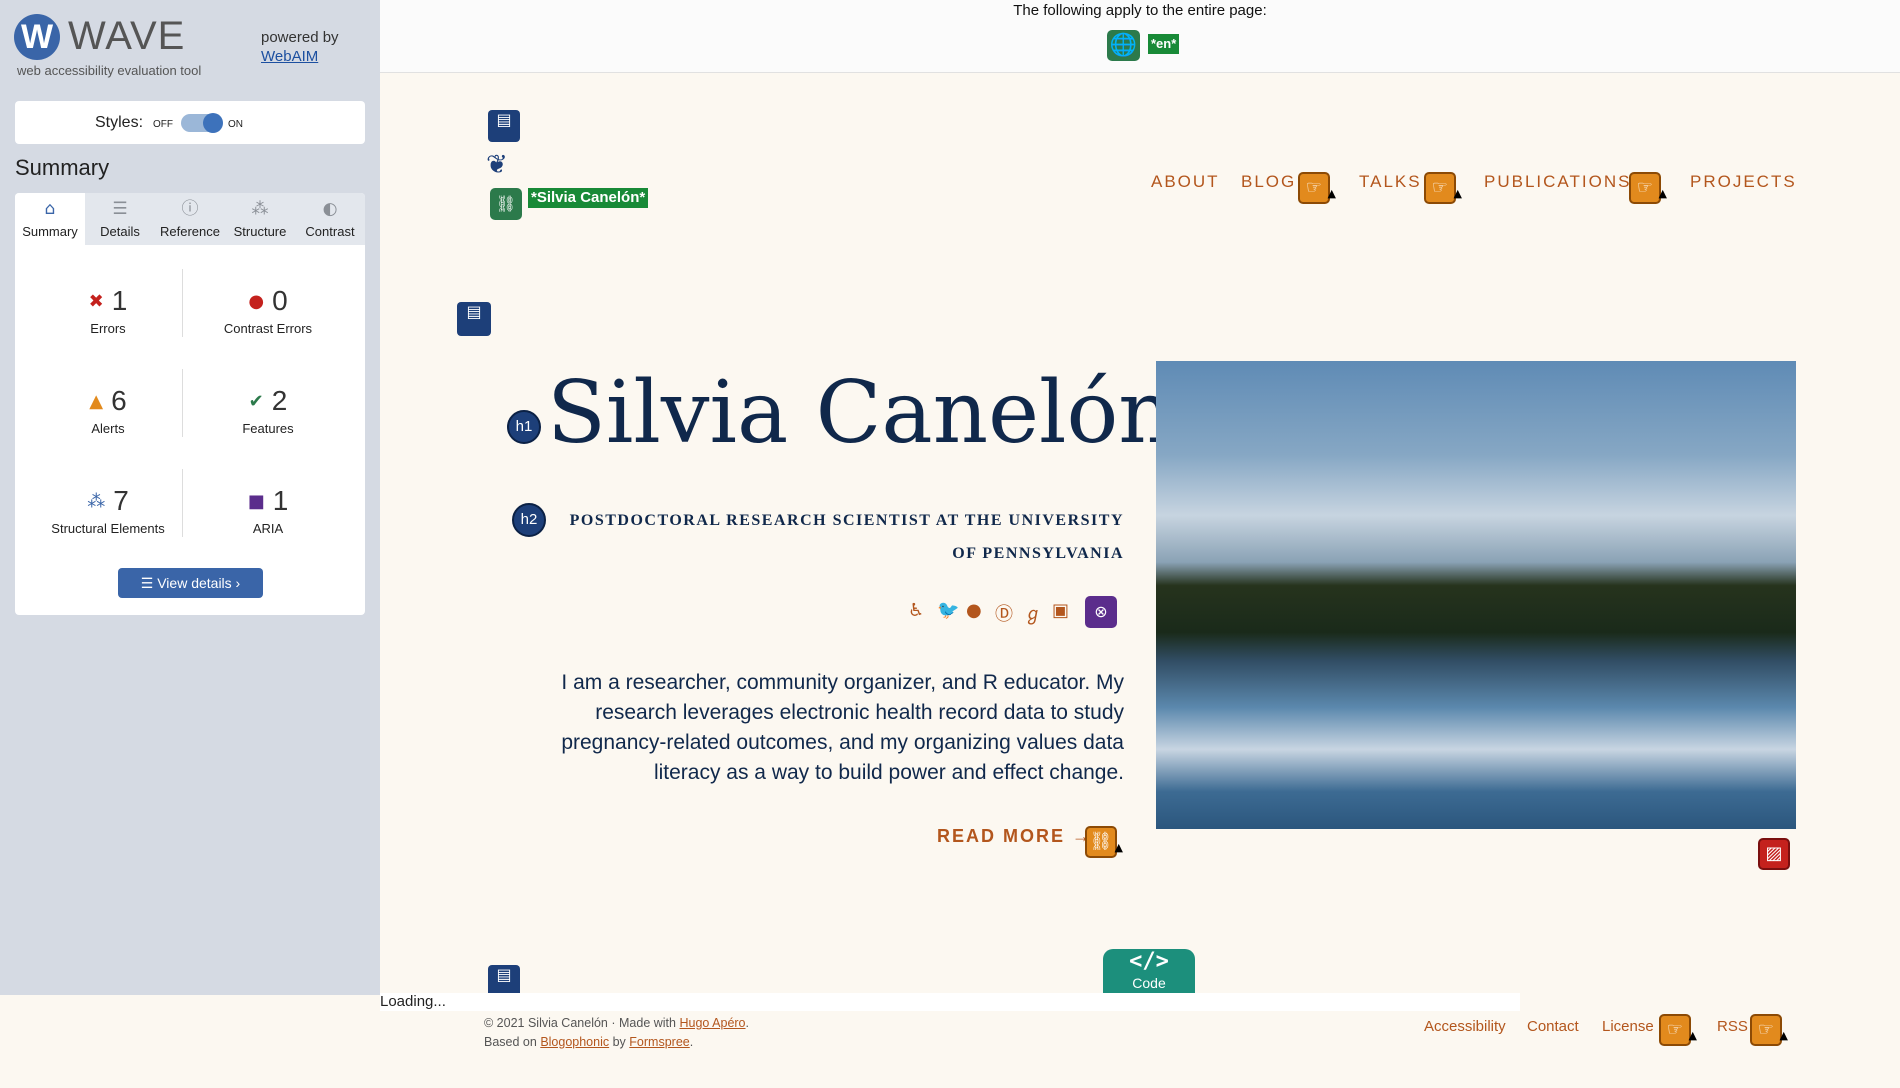 This screenshot has height=1088, width=1900. I want to click on stat-count: 2, so click(279, 400).